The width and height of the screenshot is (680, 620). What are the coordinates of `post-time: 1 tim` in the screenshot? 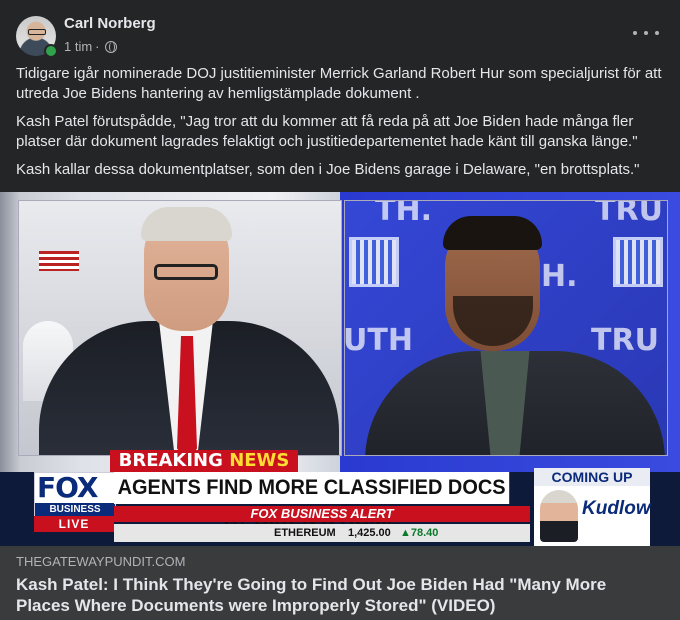 It's located at (78, 46).